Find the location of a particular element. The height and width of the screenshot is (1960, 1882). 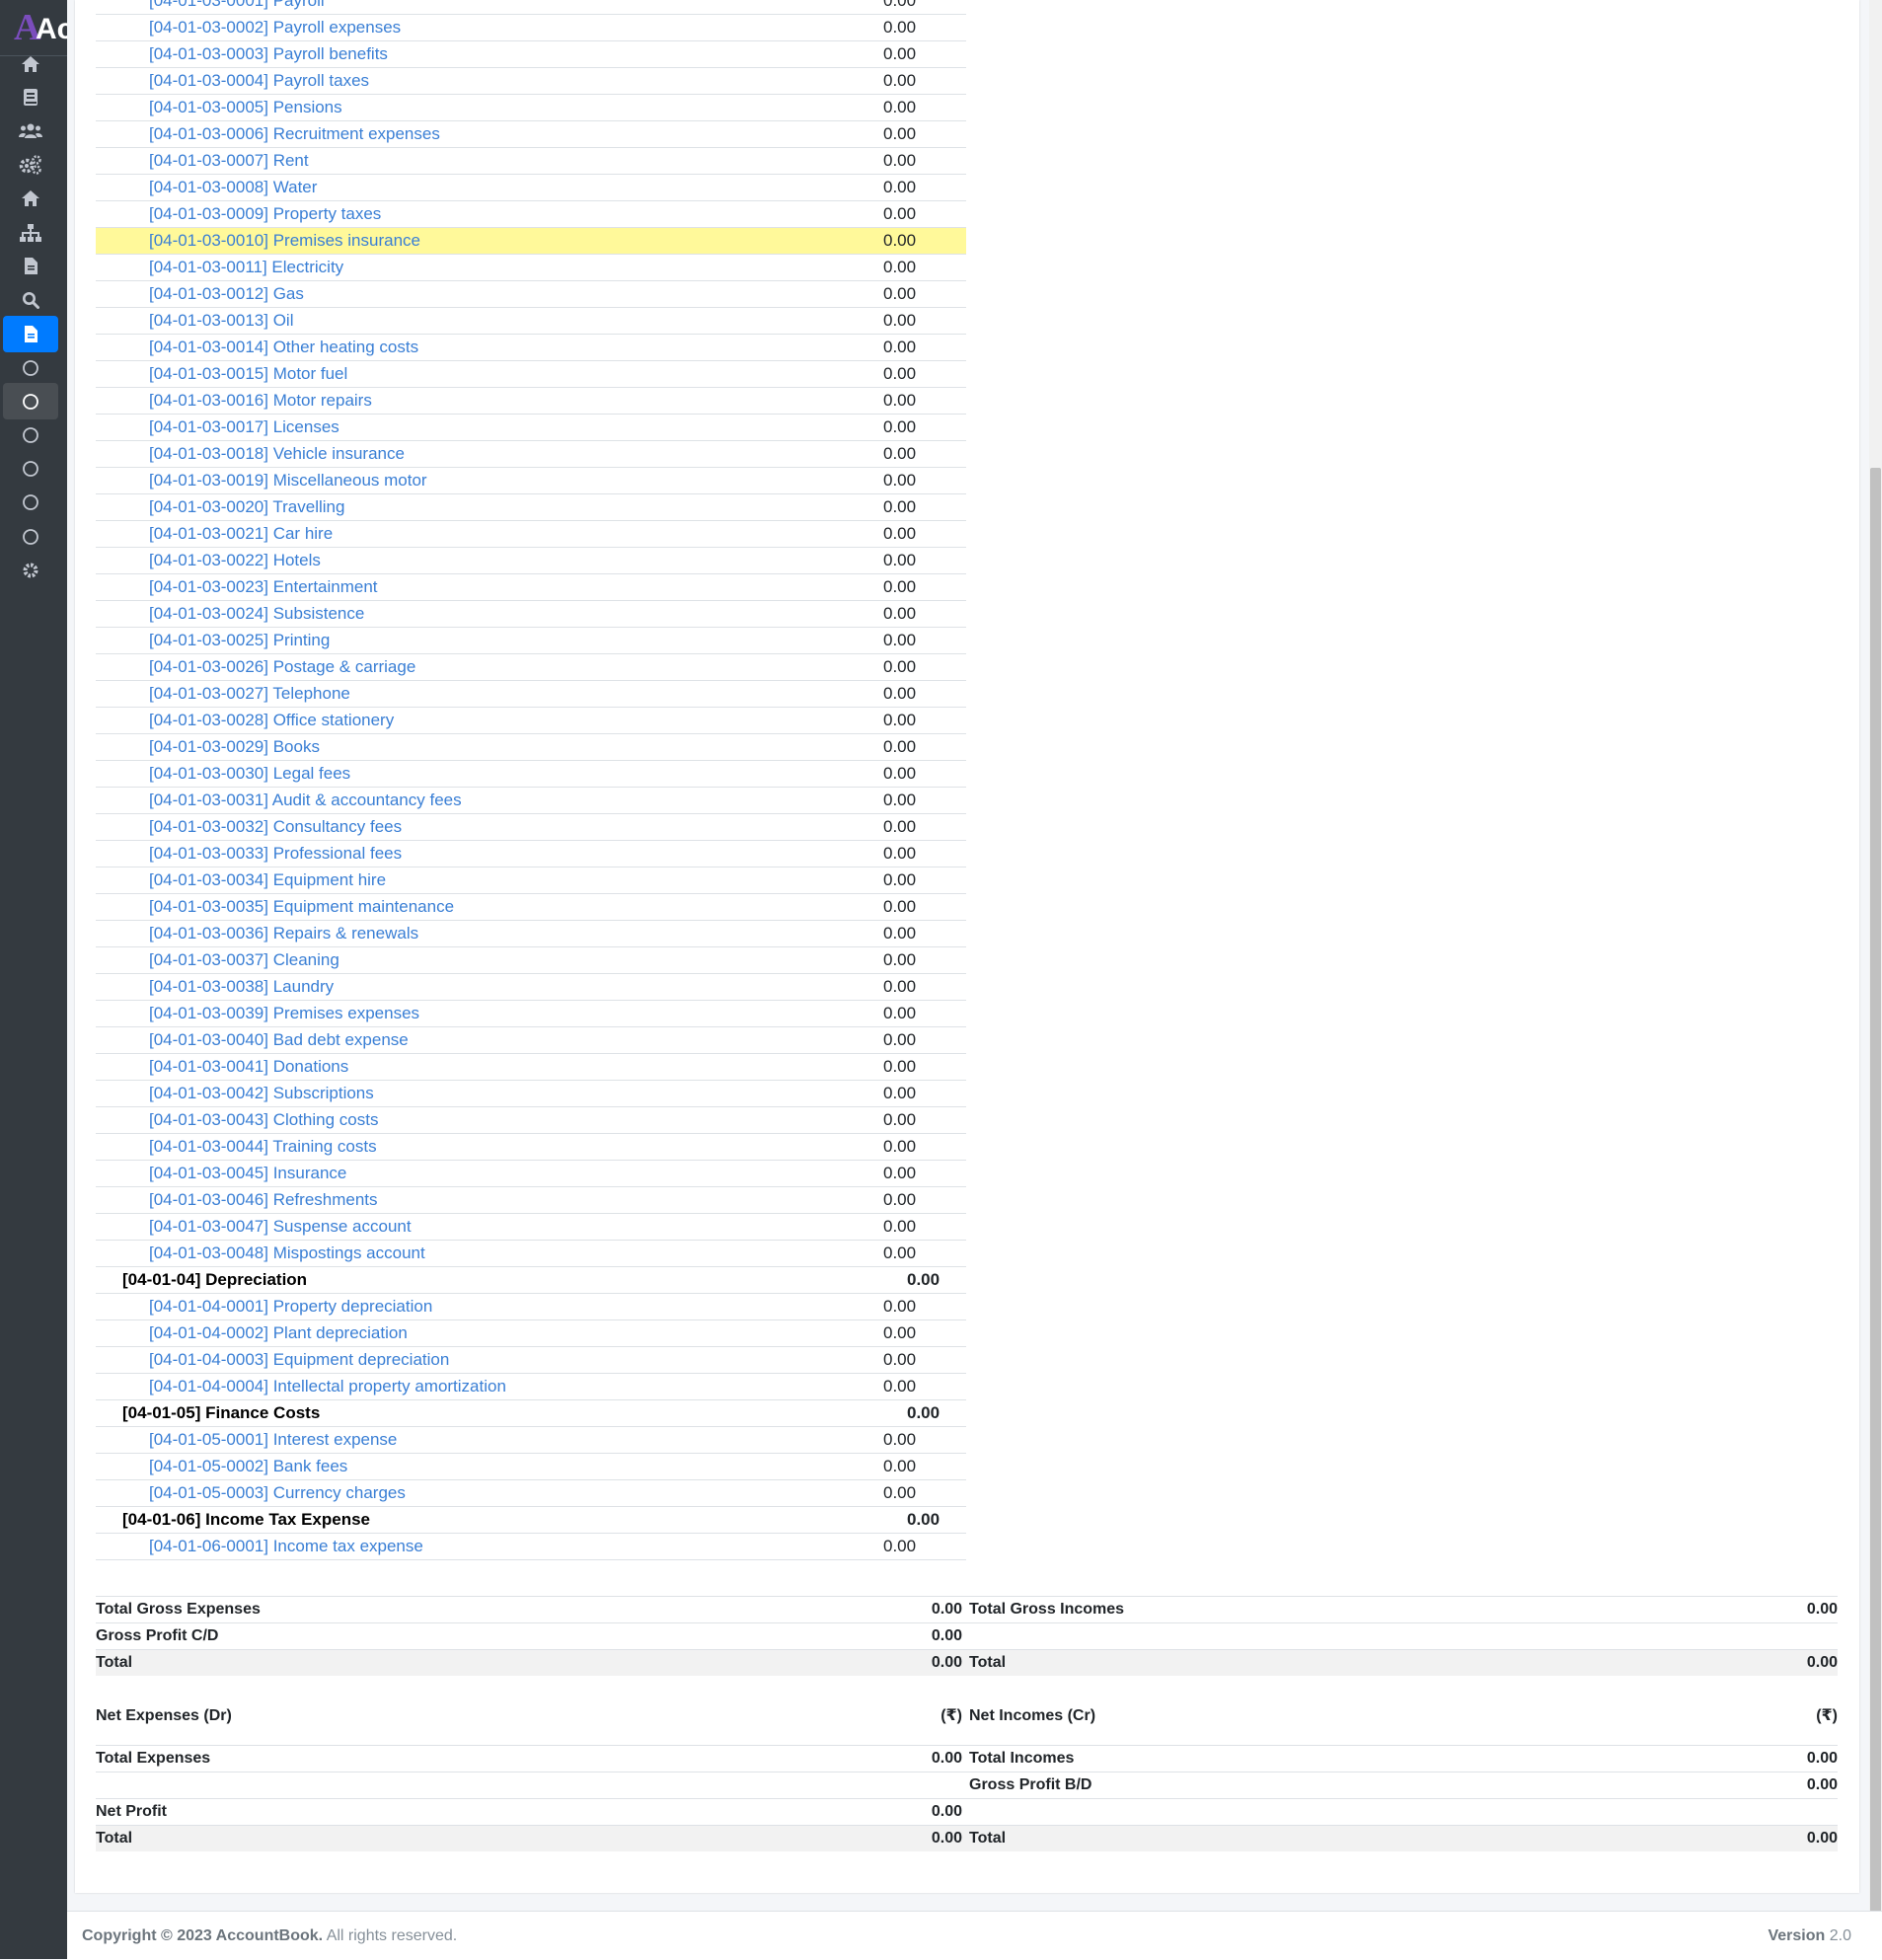

account-link: [04-01-03-0031] Audit & accountancy fees is located at coordinates (305, 800).